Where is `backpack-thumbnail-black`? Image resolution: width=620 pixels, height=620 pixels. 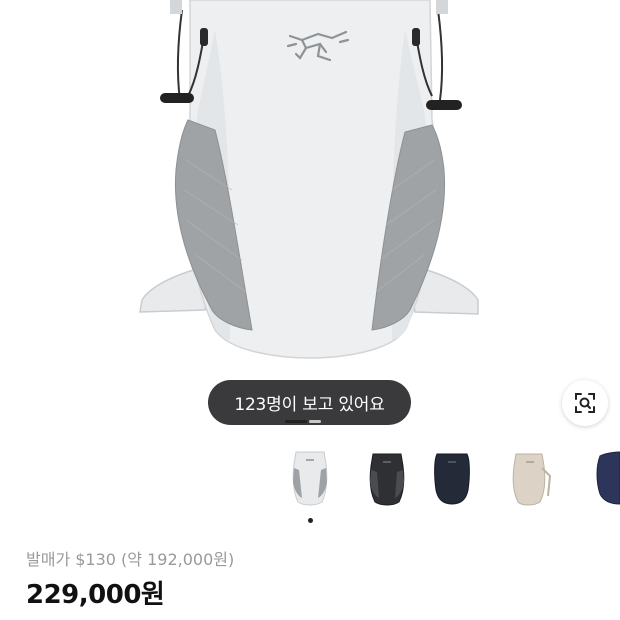
backpack-thumbnail-black is located at coordinates (387, 479).